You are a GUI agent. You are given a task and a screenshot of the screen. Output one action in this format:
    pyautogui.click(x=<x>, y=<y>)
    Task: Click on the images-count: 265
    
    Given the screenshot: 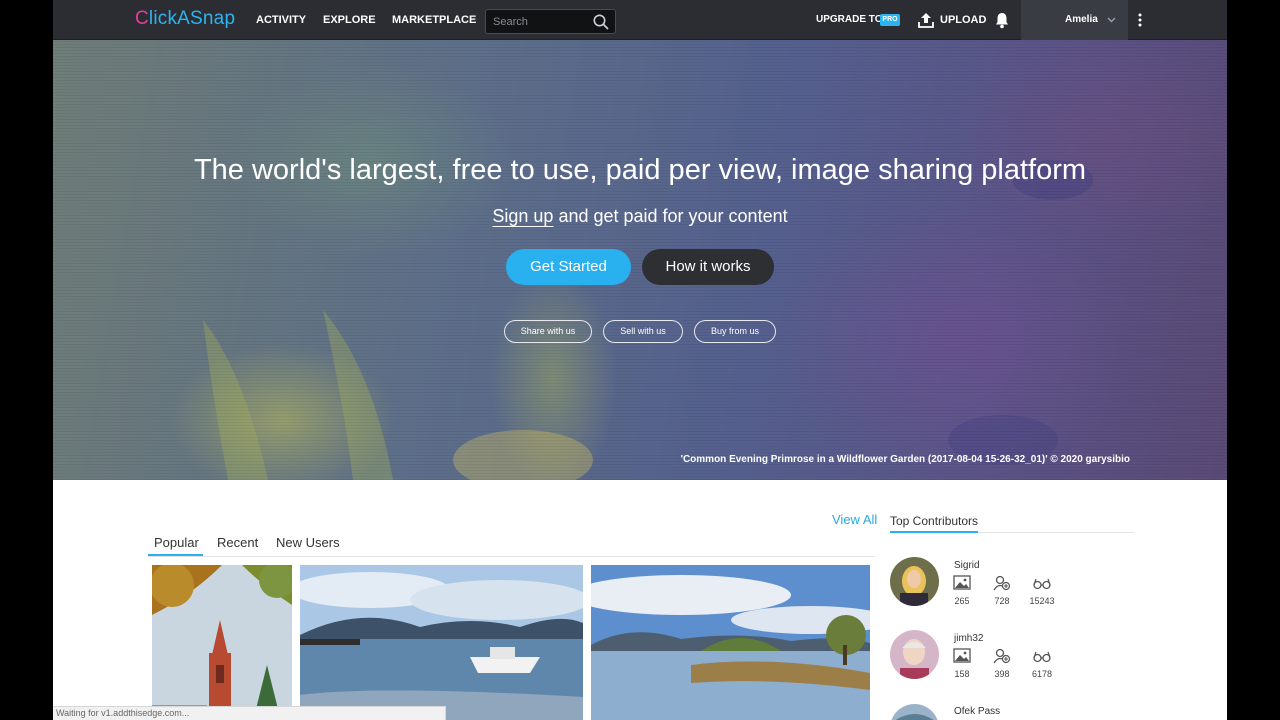 What is the action you would take?
    pyautogui.click(x=962, y=601)
    